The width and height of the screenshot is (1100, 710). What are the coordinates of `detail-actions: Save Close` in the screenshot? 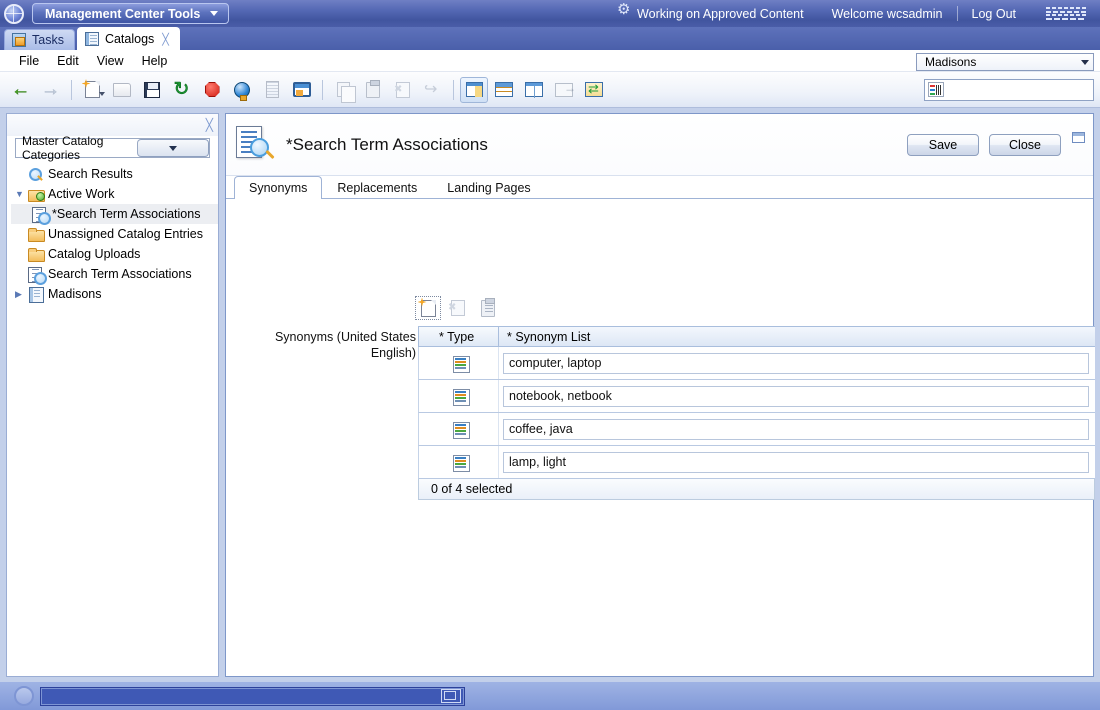 It's located at (984, 145).